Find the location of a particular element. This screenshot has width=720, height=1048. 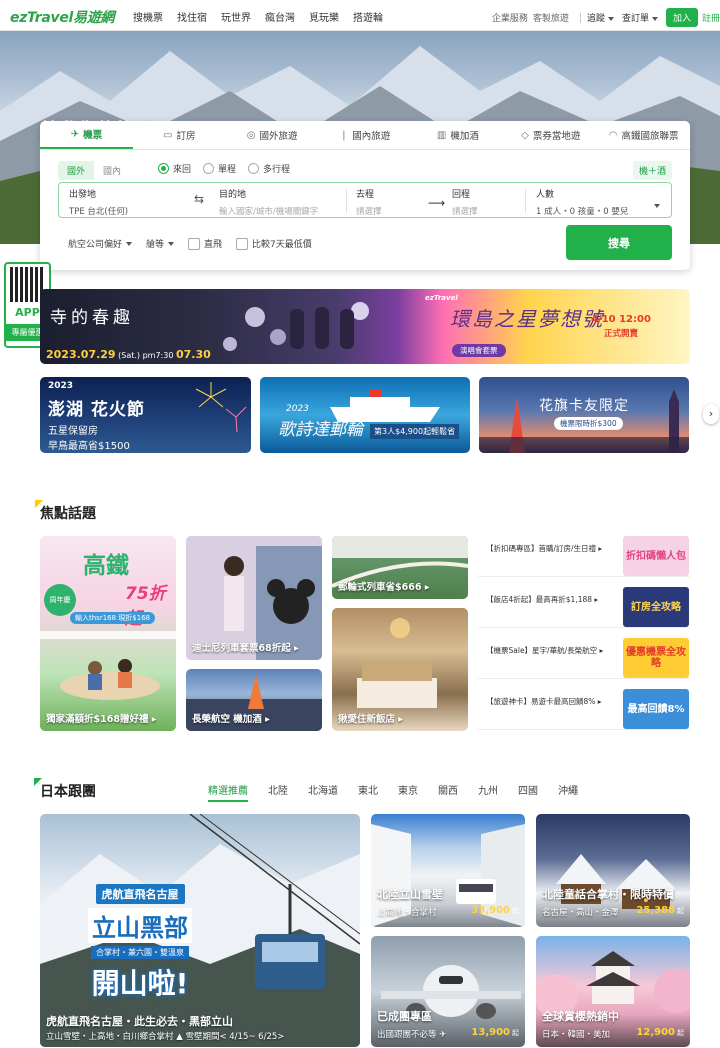

cabin-dropdown: 艙等 is located at coordinates (160, 243).